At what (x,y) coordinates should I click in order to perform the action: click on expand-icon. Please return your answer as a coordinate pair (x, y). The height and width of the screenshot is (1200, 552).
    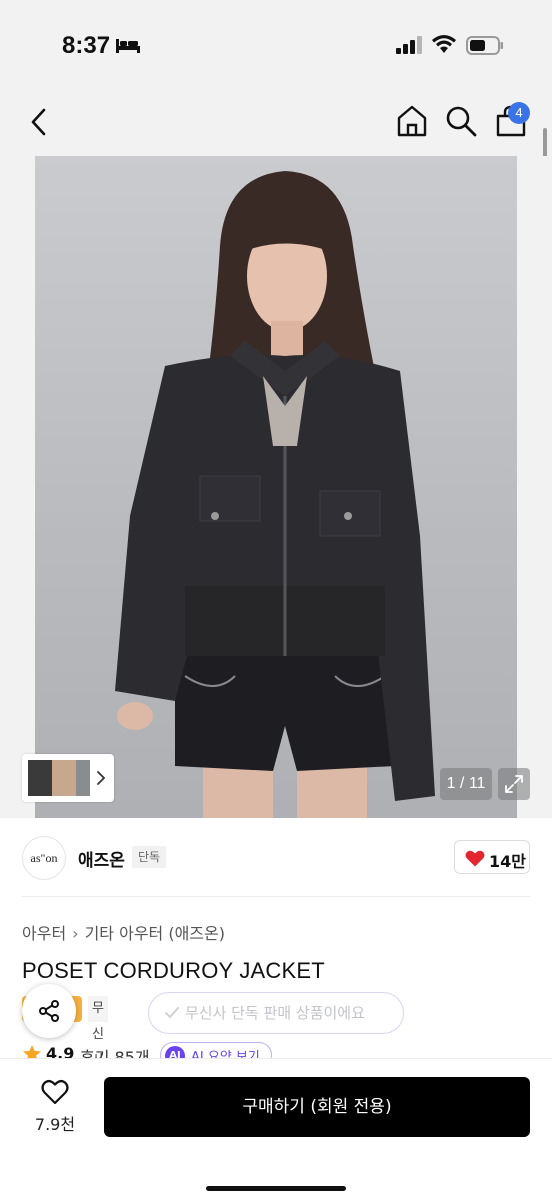
    Looking at the image, I should click on (514, 784).